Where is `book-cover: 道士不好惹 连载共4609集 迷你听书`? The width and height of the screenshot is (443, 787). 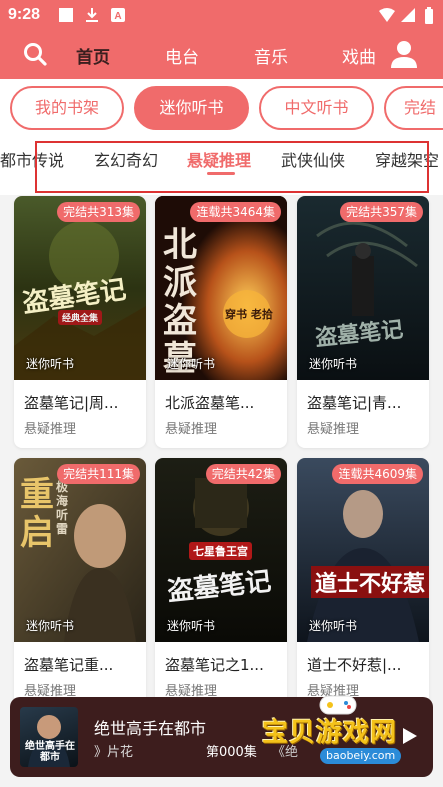 book-cover: 道士不好惹 连载共4609集 迷你听书 is located at coordinates (363, 550).